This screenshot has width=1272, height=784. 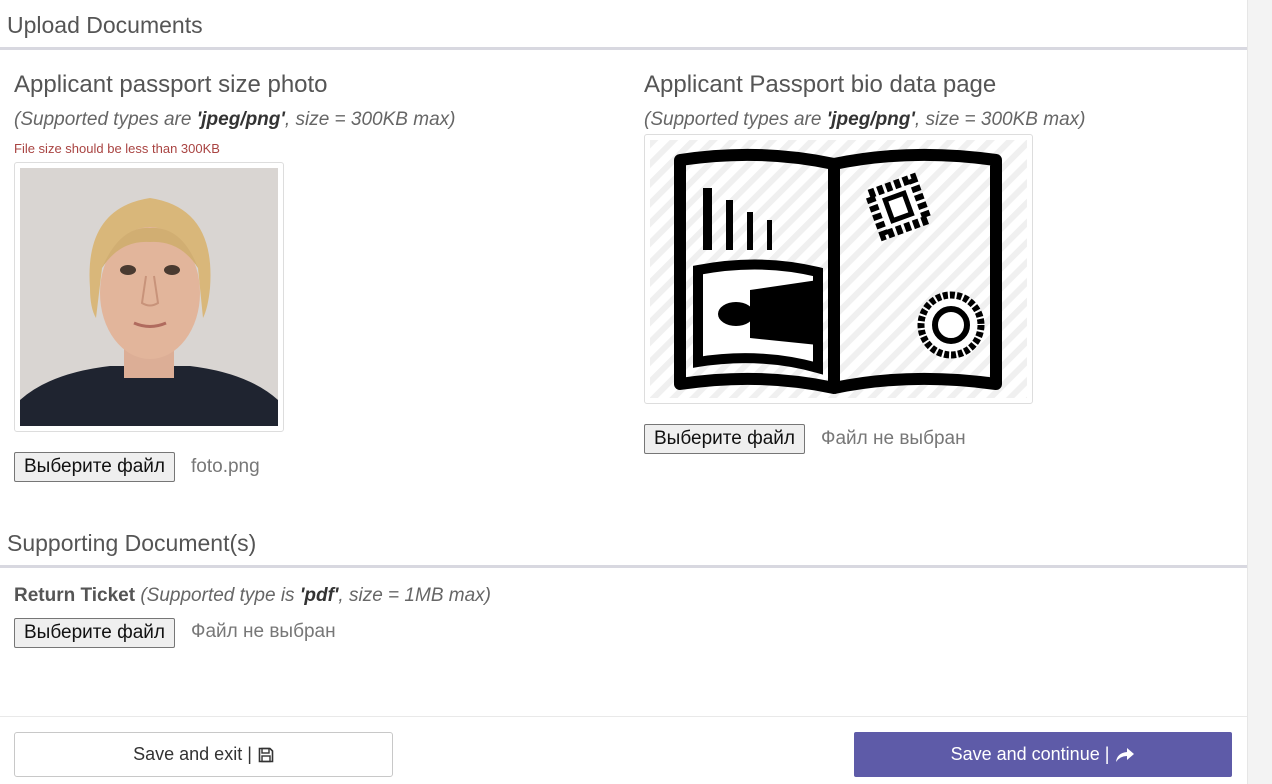 I want to click on save-and-exit-button: Save and exit |, so click(x=203, y=754).